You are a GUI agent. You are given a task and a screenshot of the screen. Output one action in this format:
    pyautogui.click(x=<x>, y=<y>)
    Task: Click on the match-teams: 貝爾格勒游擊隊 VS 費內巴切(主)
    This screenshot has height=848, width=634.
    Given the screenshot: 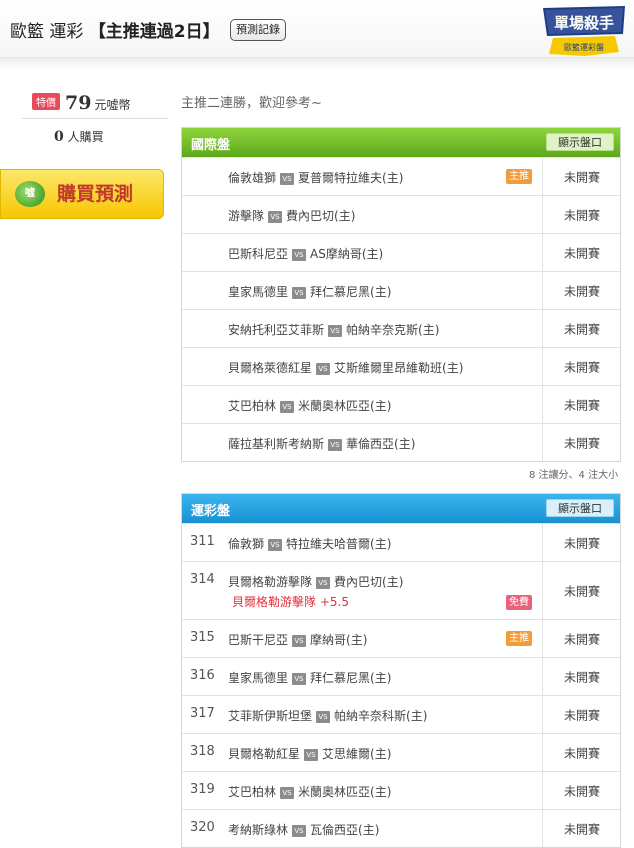 What is the action you would take?
    pyautogui.click(x=315, y=581)
    